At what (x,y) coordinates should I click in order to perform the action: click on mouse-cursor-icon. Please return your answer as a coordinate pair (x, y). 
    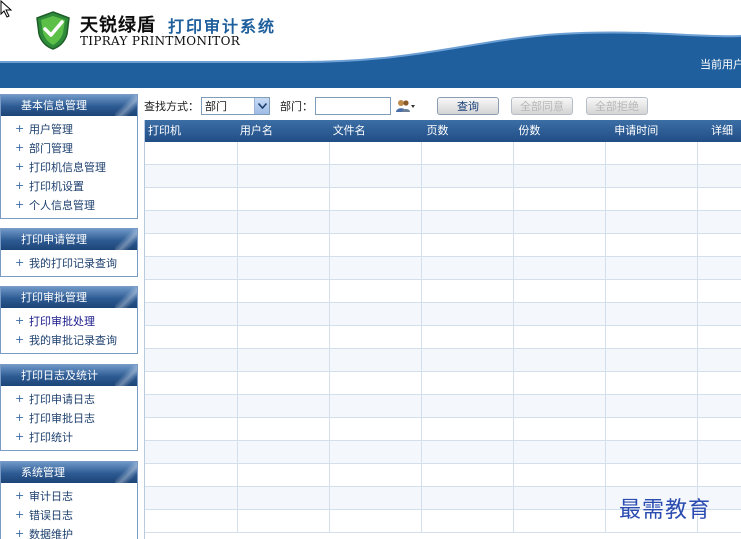
    Looking at the image, I should click on (6, 9).